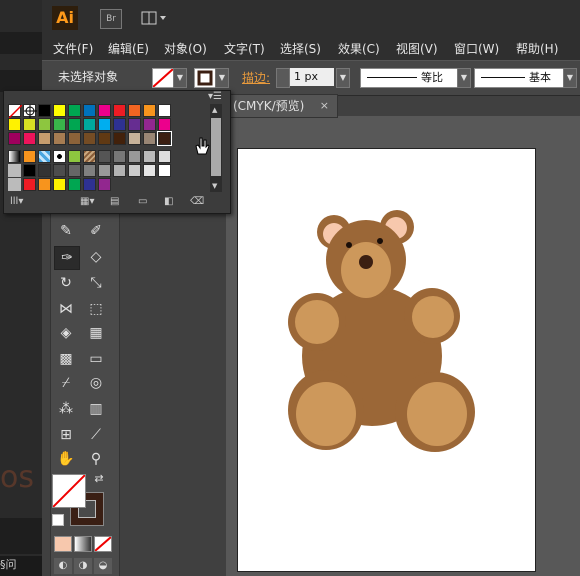 This screenshot has width=580, height=576. Describe the element at coordinates (96, 283) in the screenshot. I see `scale-tool: ⤡` at that location.